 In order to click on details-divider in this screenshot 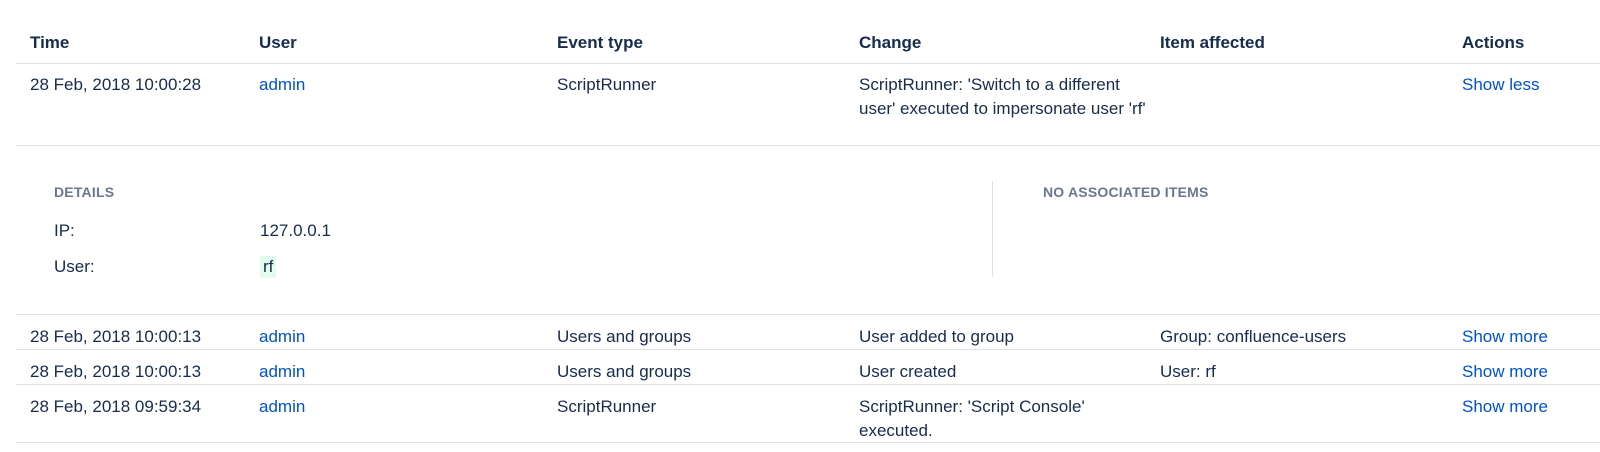, I will do `click(992, 229)`.